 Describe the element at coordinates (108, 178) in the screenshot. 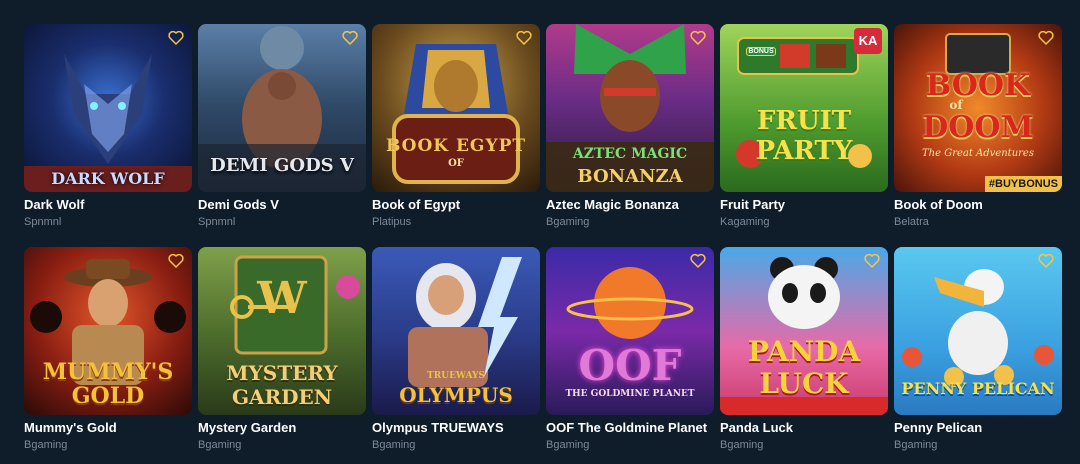

I see `game-logo-text: DARK WOLF` at that location.